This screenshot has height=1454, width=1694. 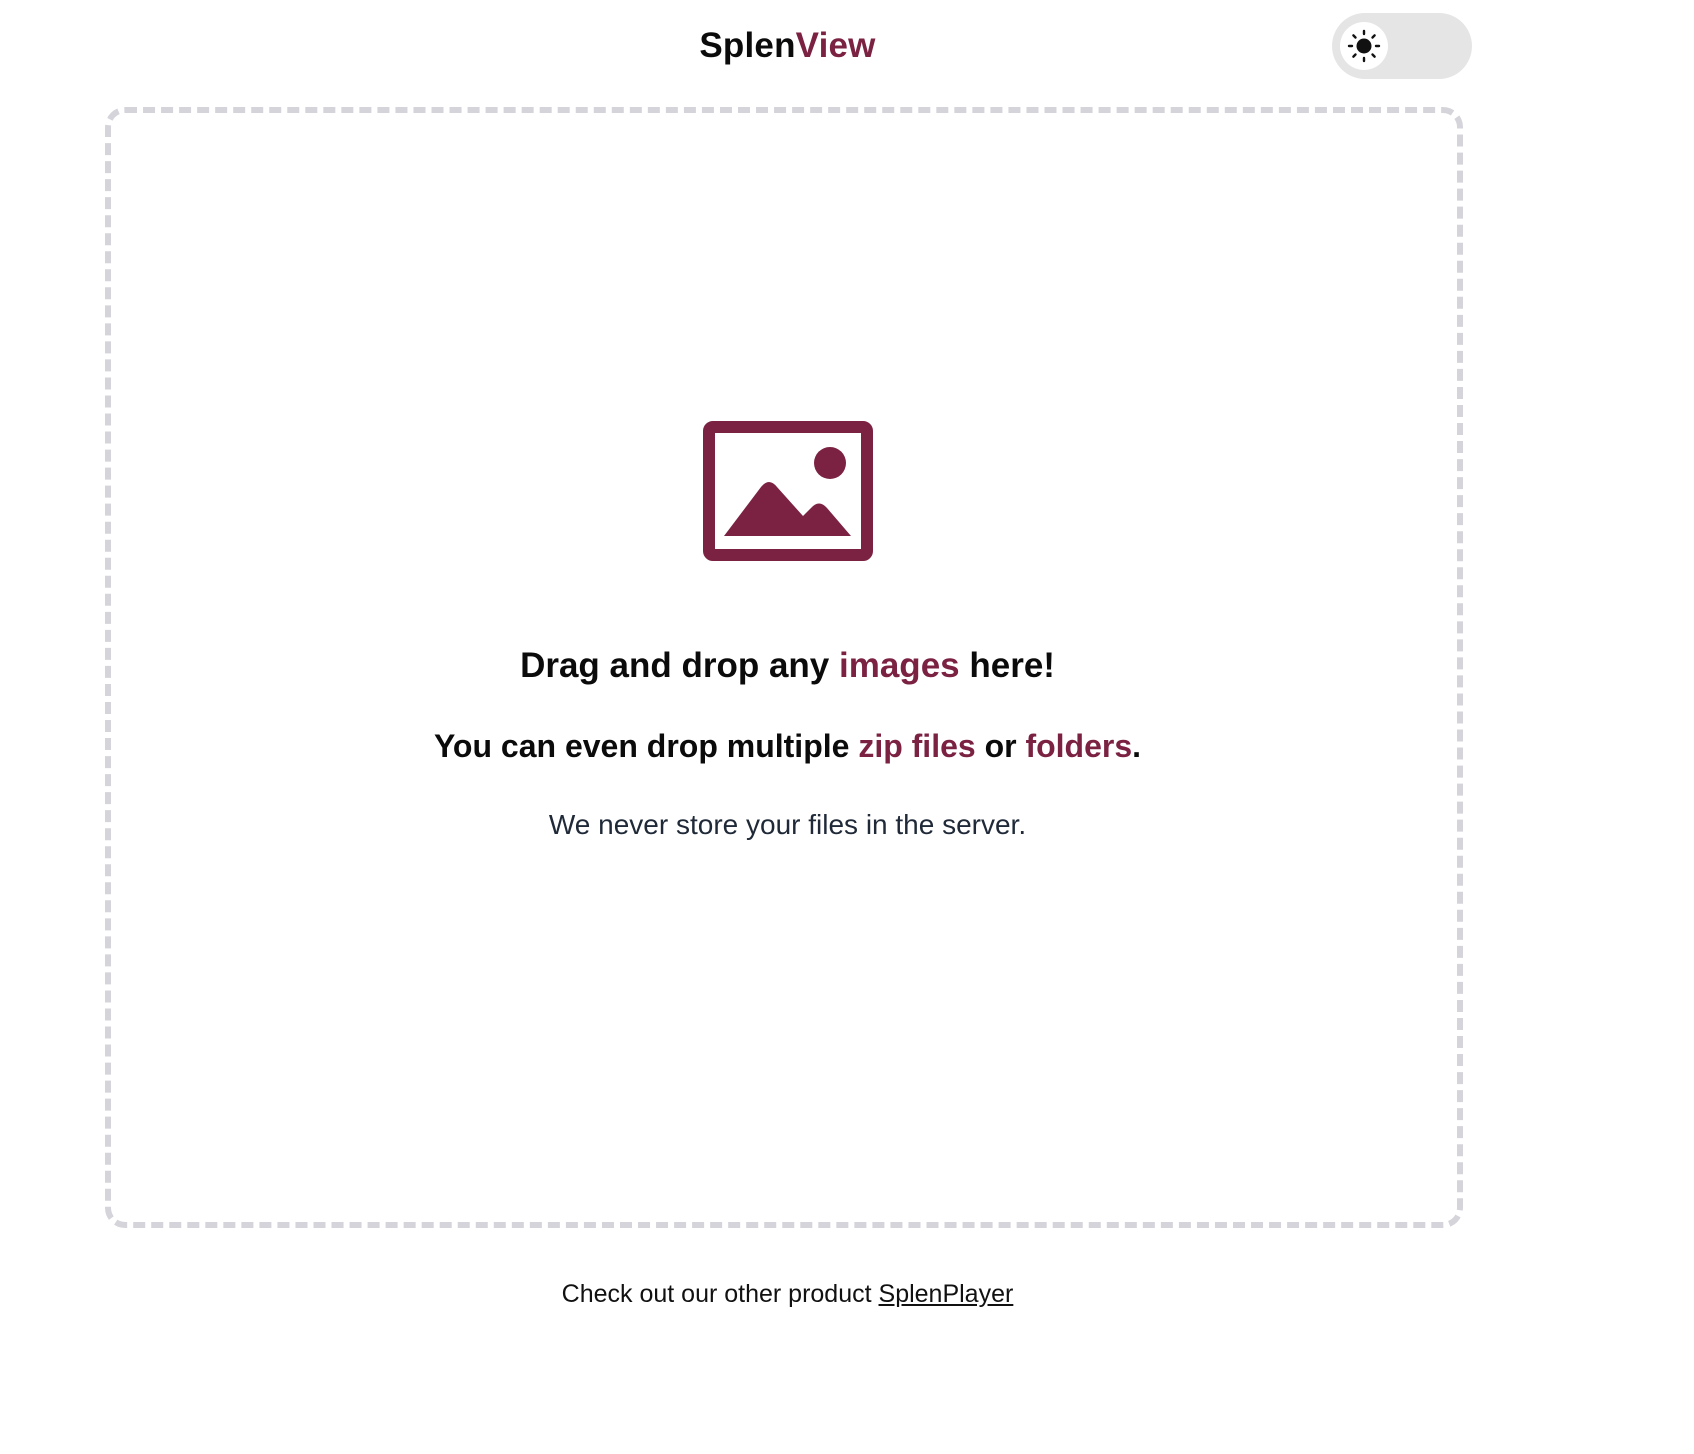 What do you see at coordinates (917, 746) in the screenshot?
I see `zip-files-highlight: zip files` at bounding box center [917, 746].